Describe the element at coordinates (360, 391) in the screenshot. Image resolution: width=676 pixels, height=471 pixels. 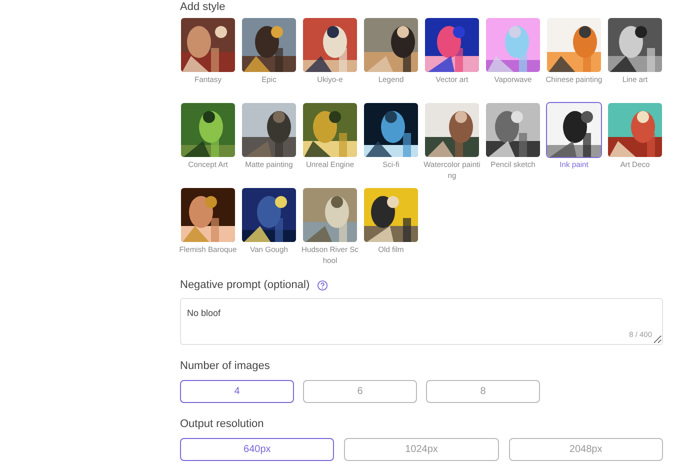
I see `option-button: 6` at that location.